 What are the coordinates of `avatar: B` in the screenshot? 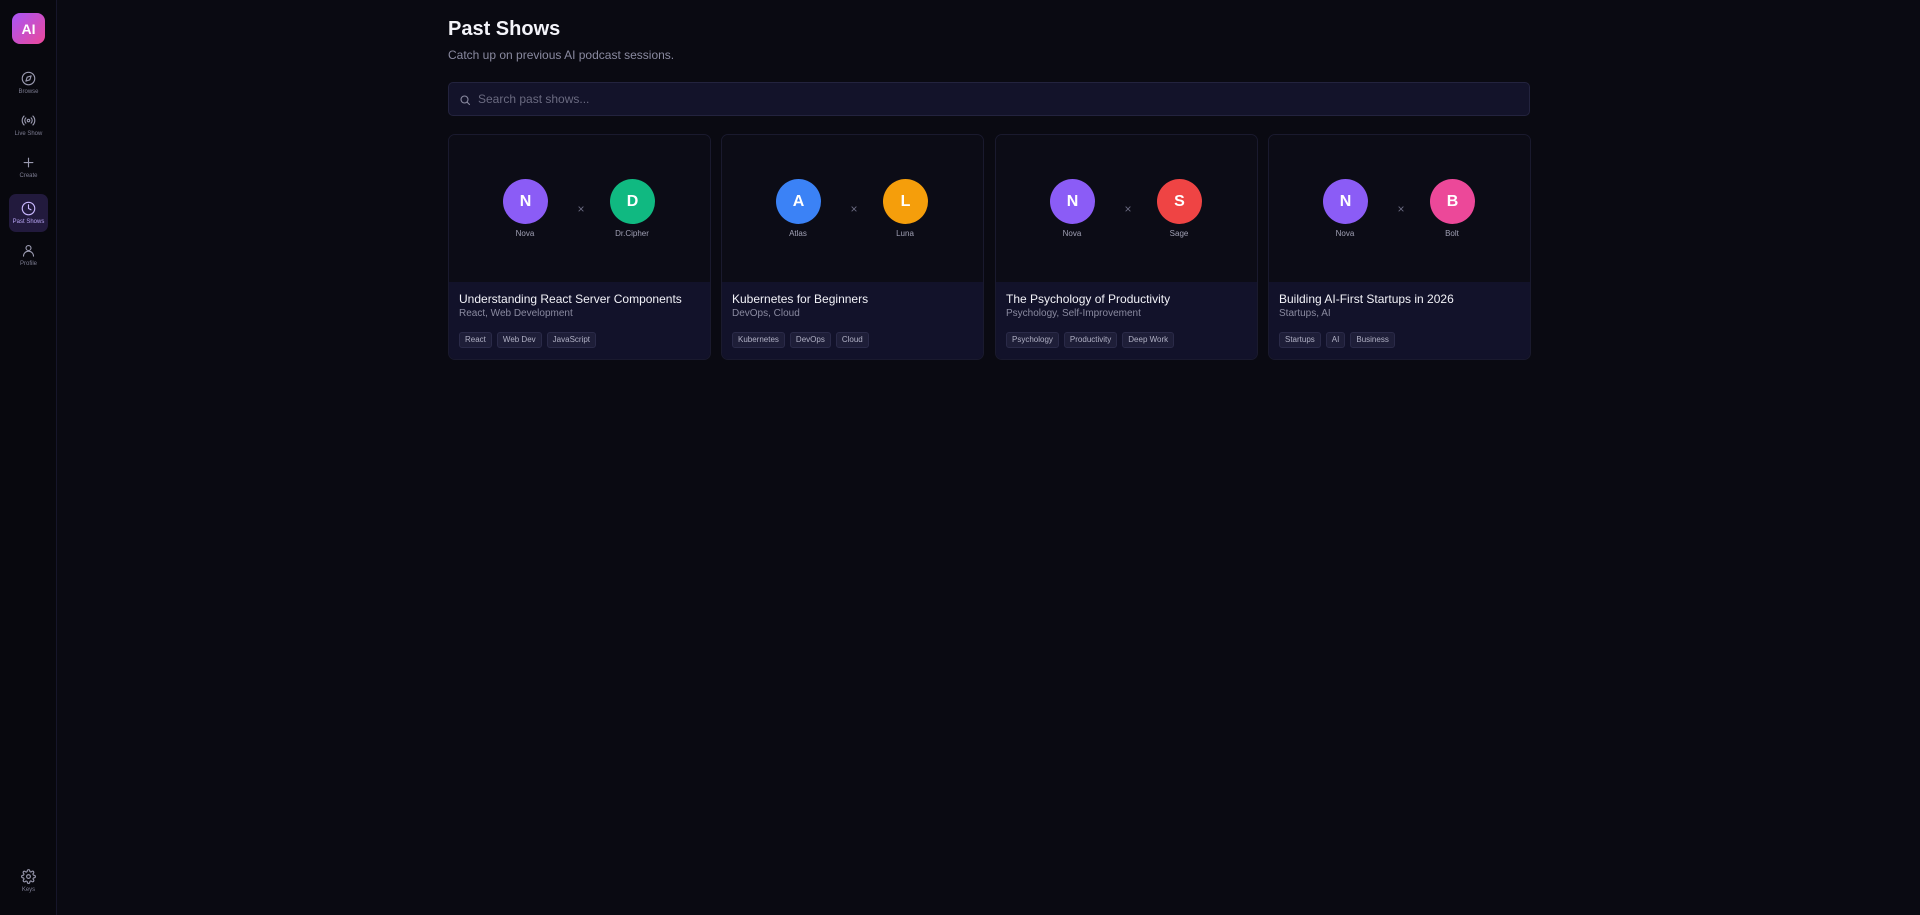 It's located at (1452, 201).